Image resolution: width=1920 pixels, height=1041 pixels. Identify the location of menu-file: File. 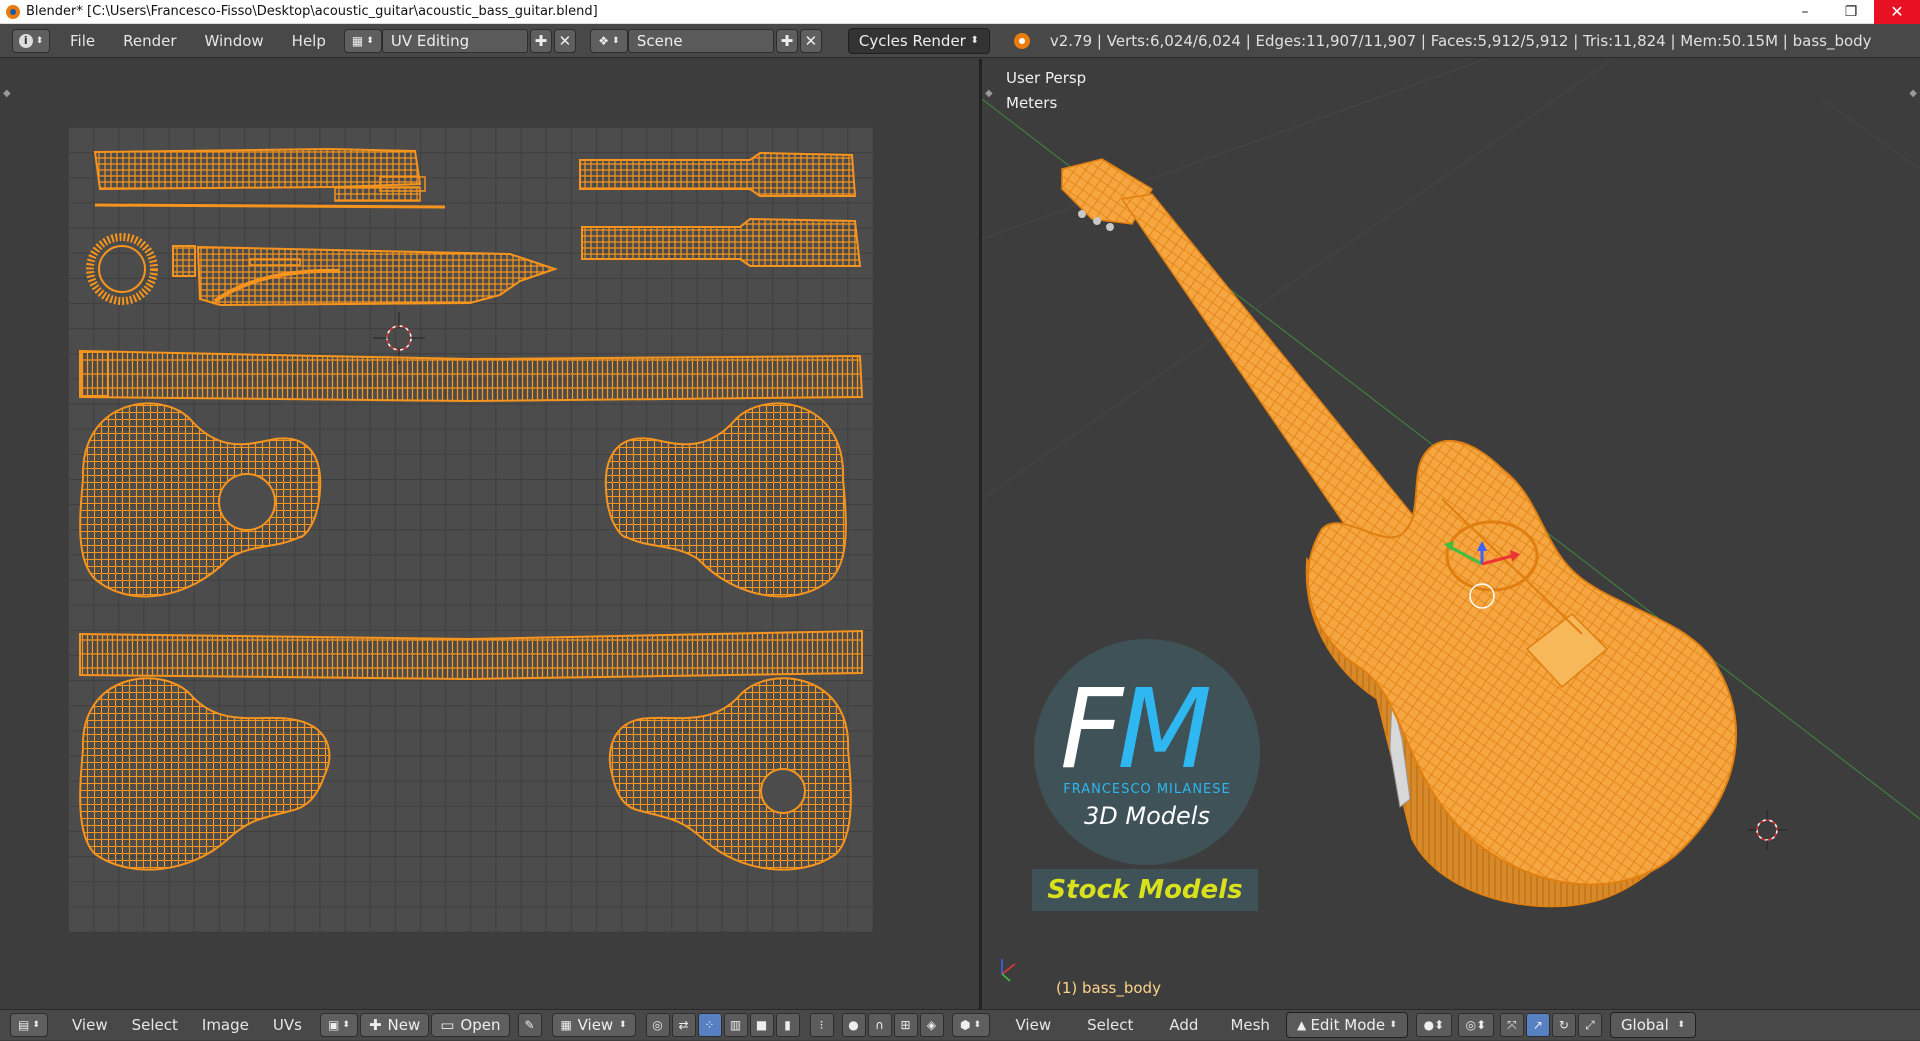
(82, 41).